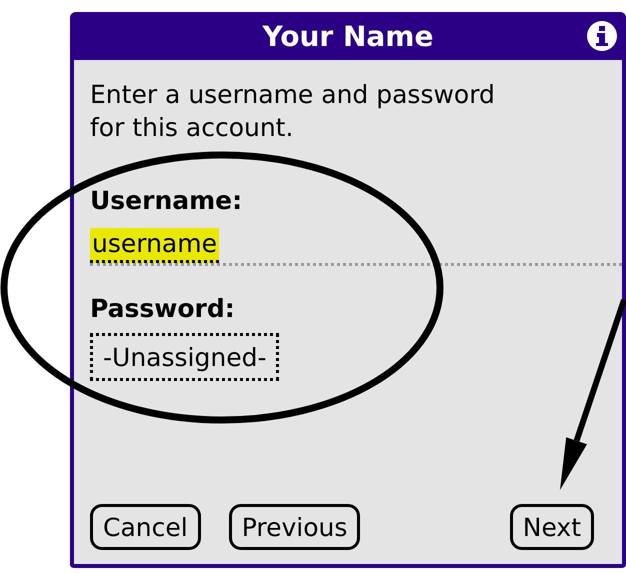 The image size is (626, 573). What do you see at coordinates (162, 308) in the screenshot?
I see `password-label: Password:` at bounding box center [162, 308].